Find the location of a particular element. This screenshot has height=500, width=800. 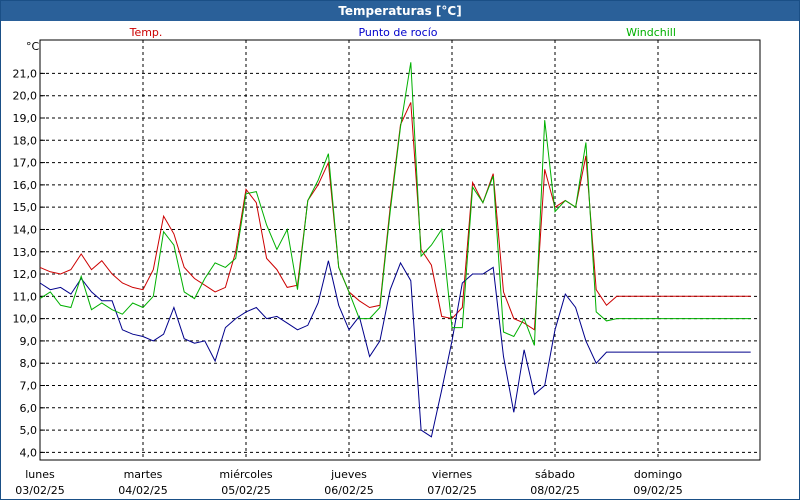

y-tick-label: 9,0 is located at coordinates (29, 341).